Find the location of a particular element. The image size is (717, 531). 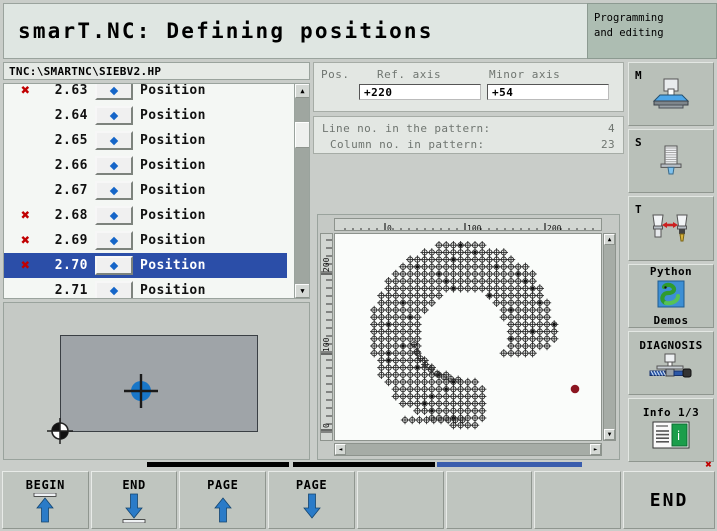

pattern-canvas is located at coordinates (468, 337).